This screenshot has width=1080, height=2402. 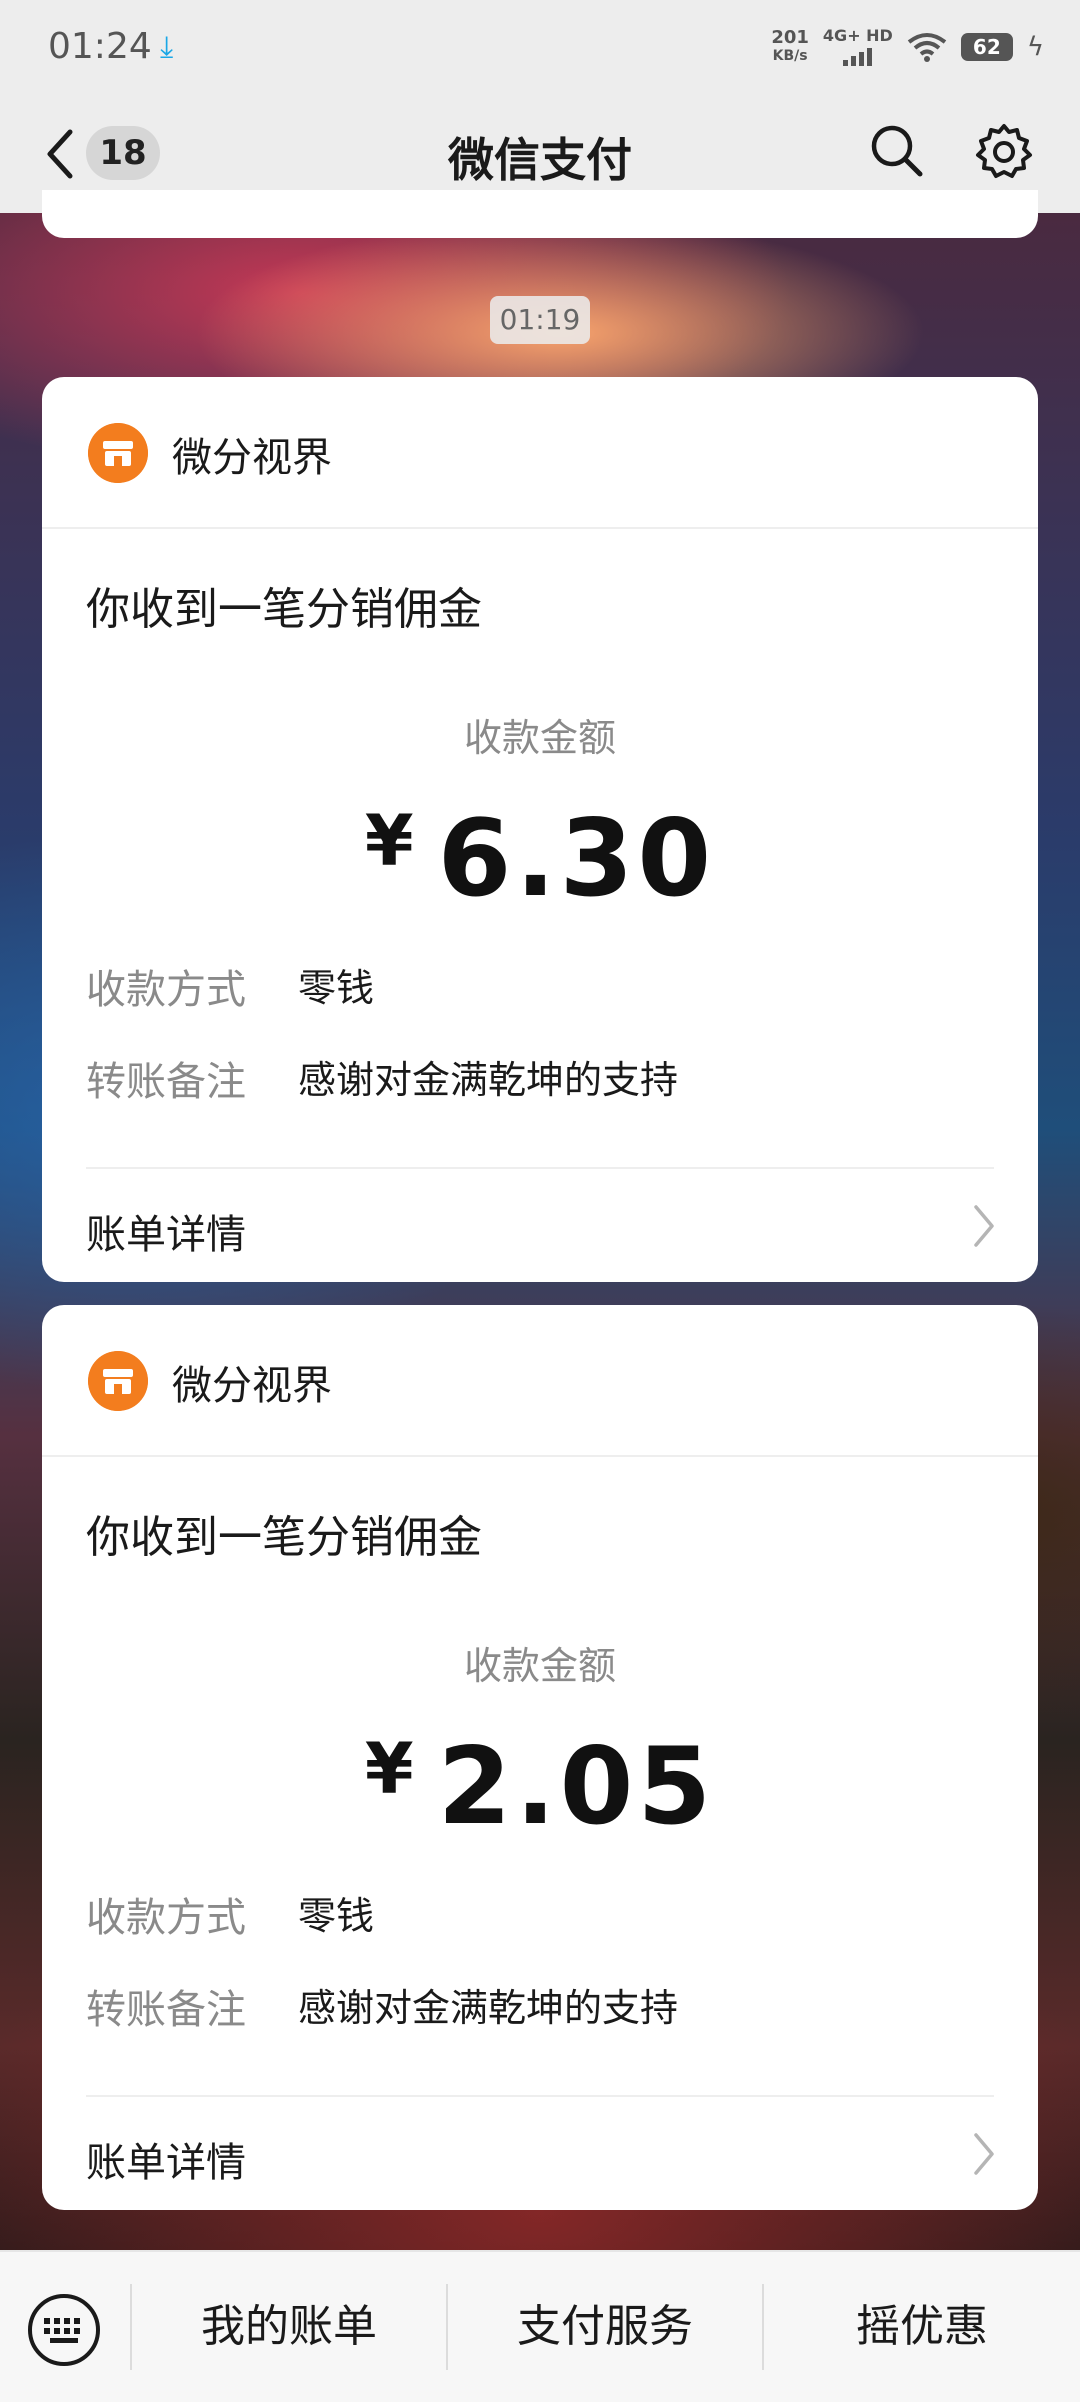 What do you see at coordinates (167, 47) in the screenshot?
I see `download-arrow-icon: ⤓` at bounding box center [167, 47].